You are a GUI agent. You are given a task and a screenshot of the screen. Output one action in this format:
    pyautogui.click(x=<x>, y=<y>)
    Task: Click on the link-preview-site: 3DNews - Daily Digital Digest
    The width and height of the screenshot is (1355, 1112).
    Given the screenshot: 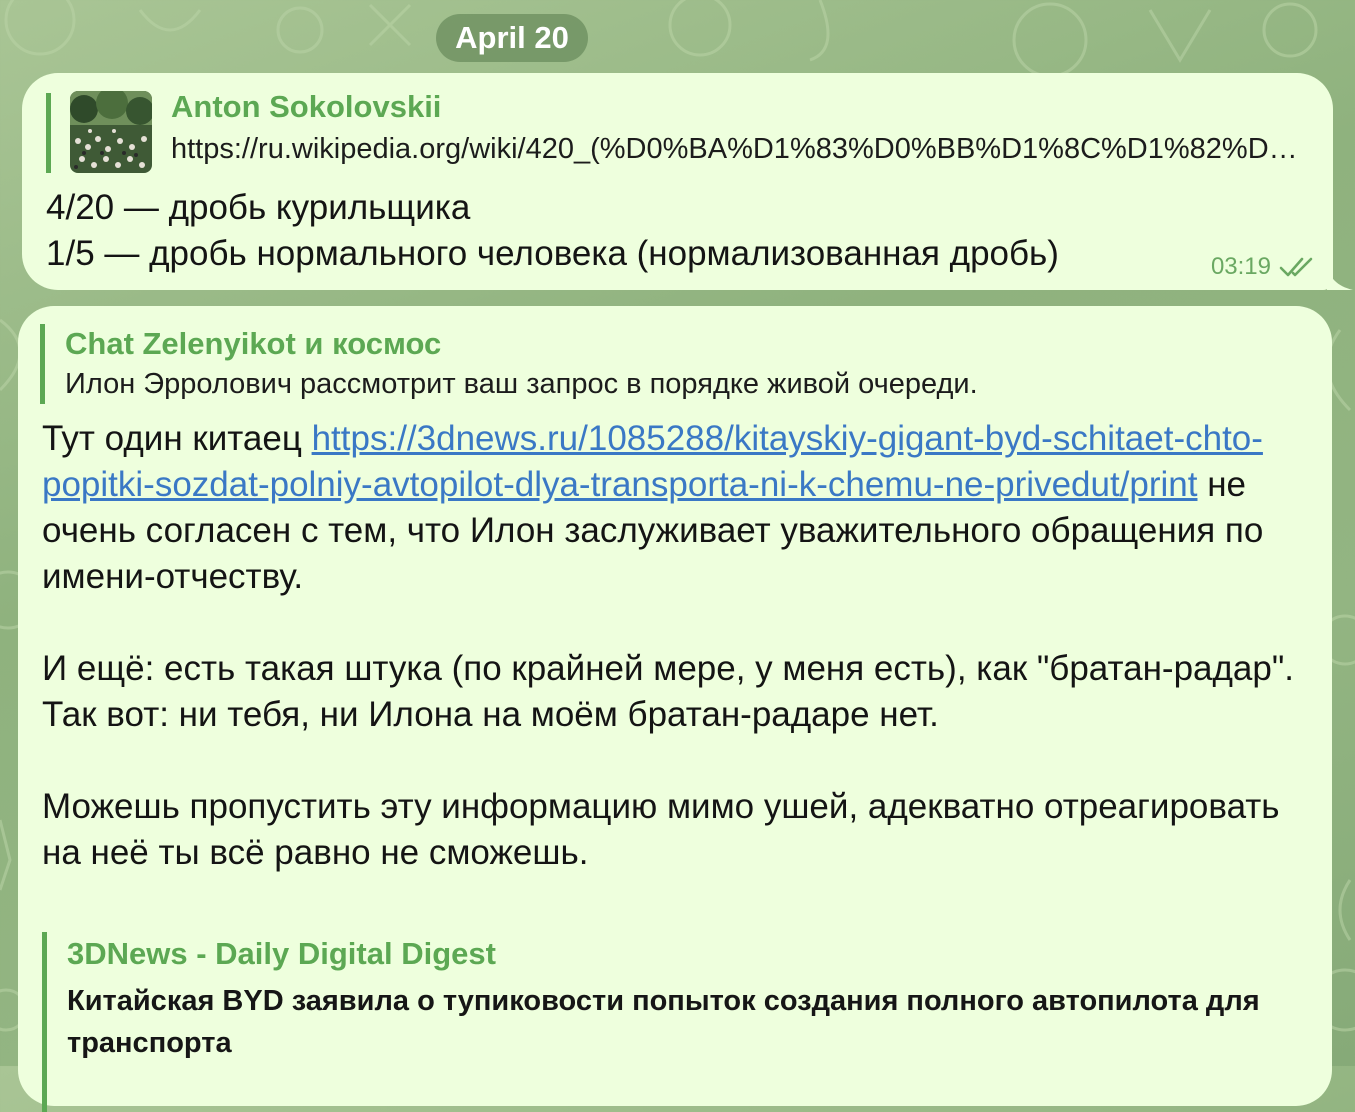 What is the action you would take?
    pyautogui.click(x=281, y=953)
    